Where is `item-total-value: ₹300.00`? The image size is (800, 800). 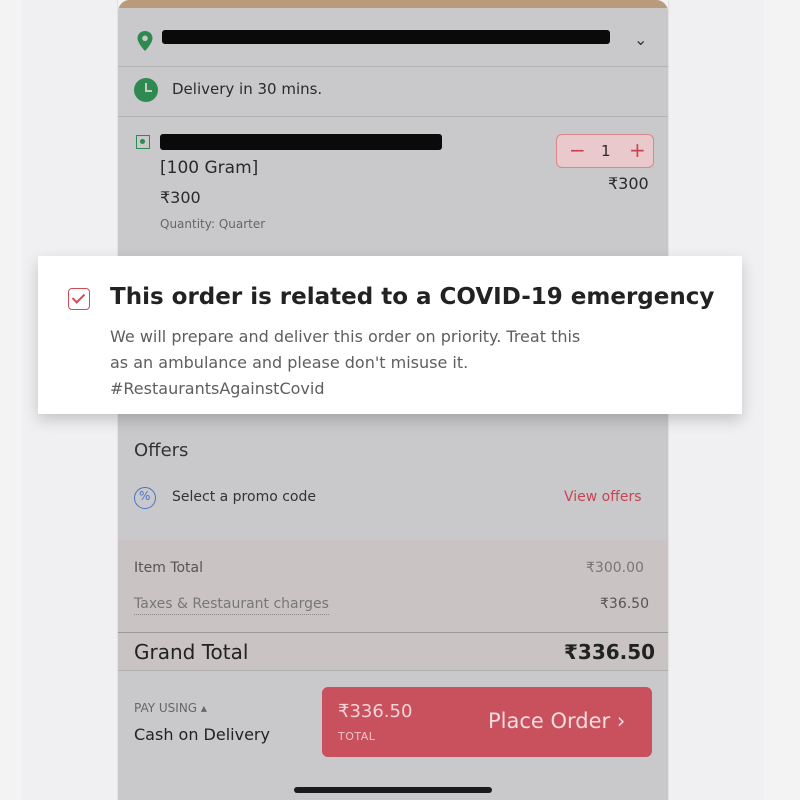
item-total-value: ₹300.00 is located at coordinates (615, 568).